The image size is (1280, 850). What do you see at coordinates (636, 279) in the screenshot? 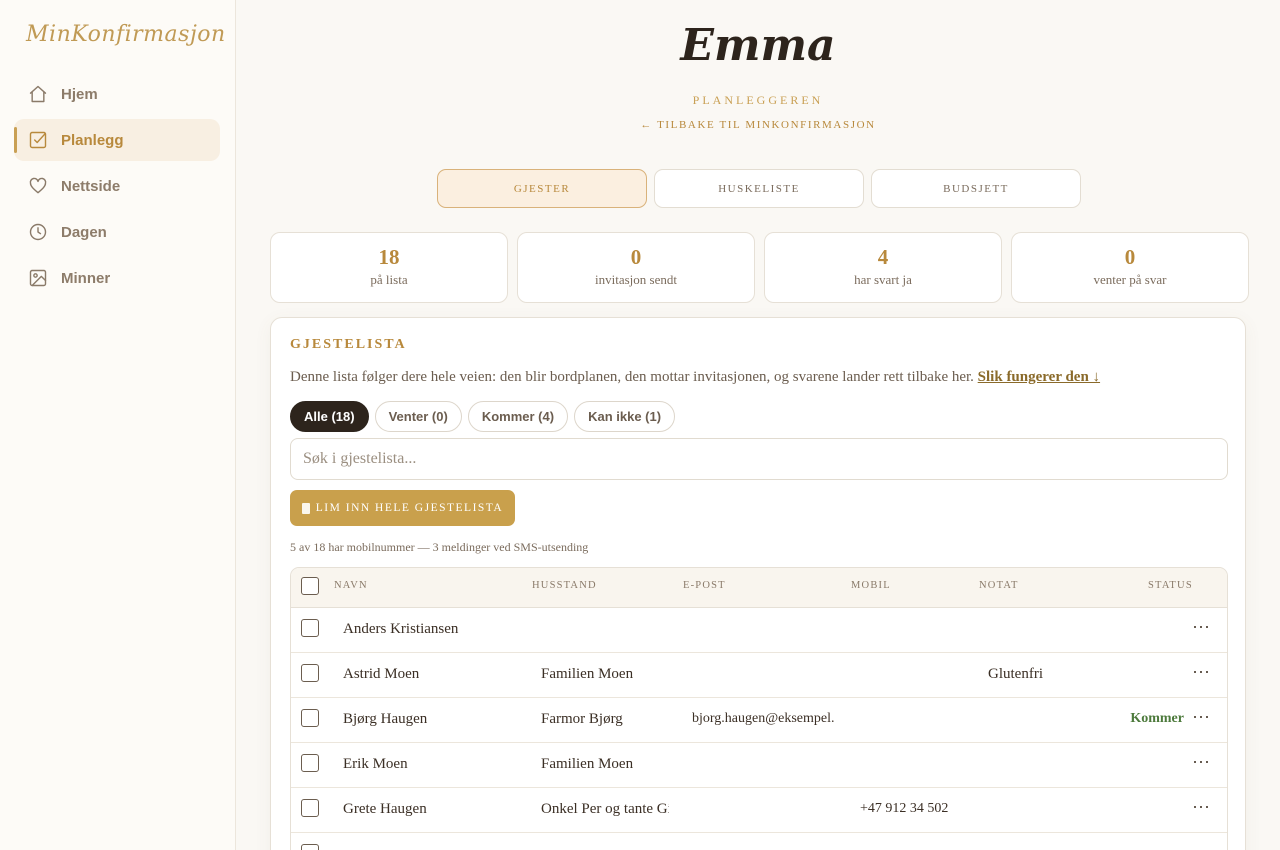
I see `stat-label: invitasjon sendt` at bounding box center [636, 279].